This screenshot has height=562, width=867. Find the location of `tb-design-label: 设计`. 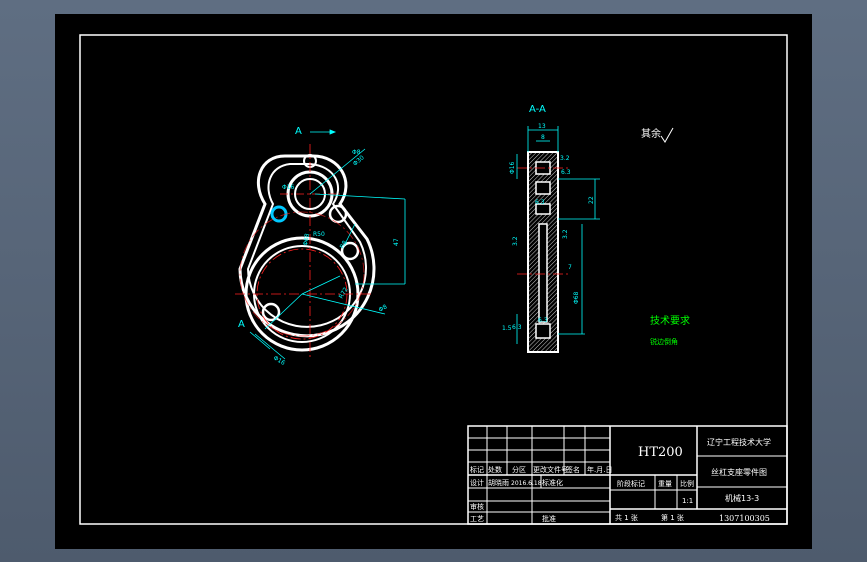

tb-design-label: 设计 is located at coordinates (477, 482).